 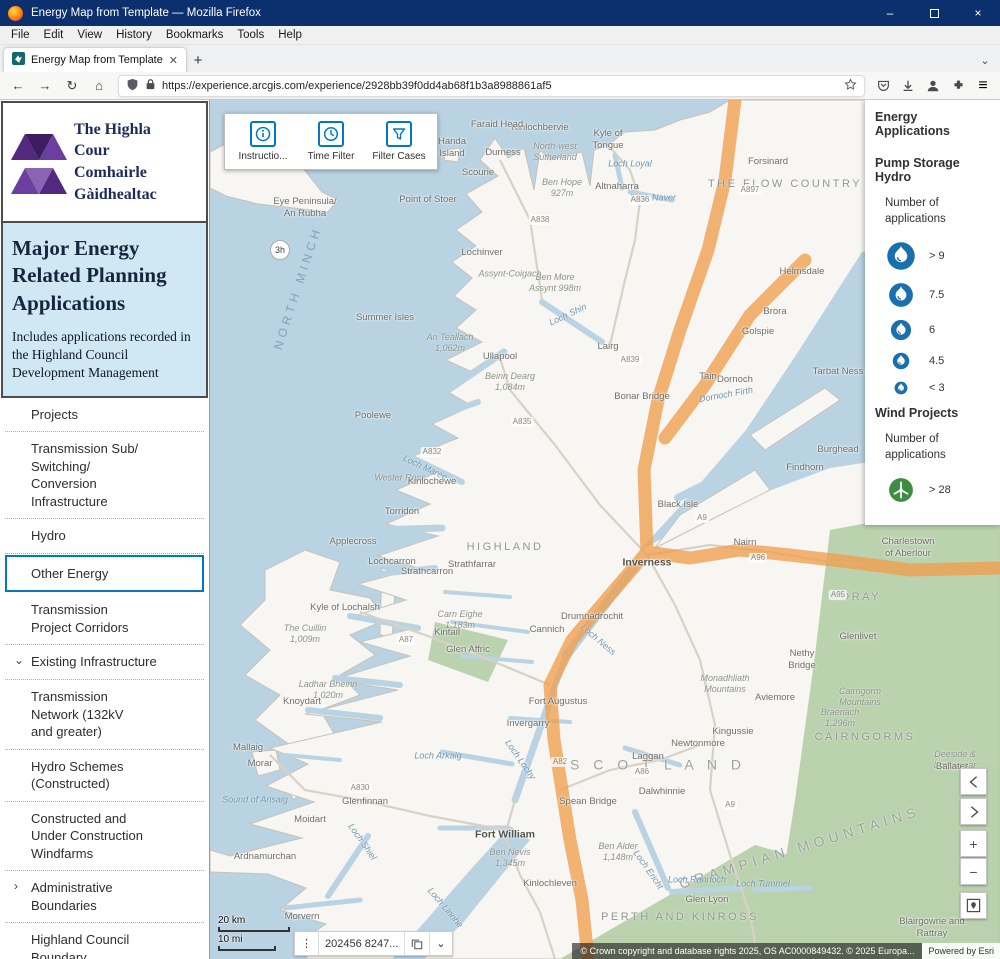 I want to click on esri-attribution: Powered by Esri, so click(x=961, y=951).